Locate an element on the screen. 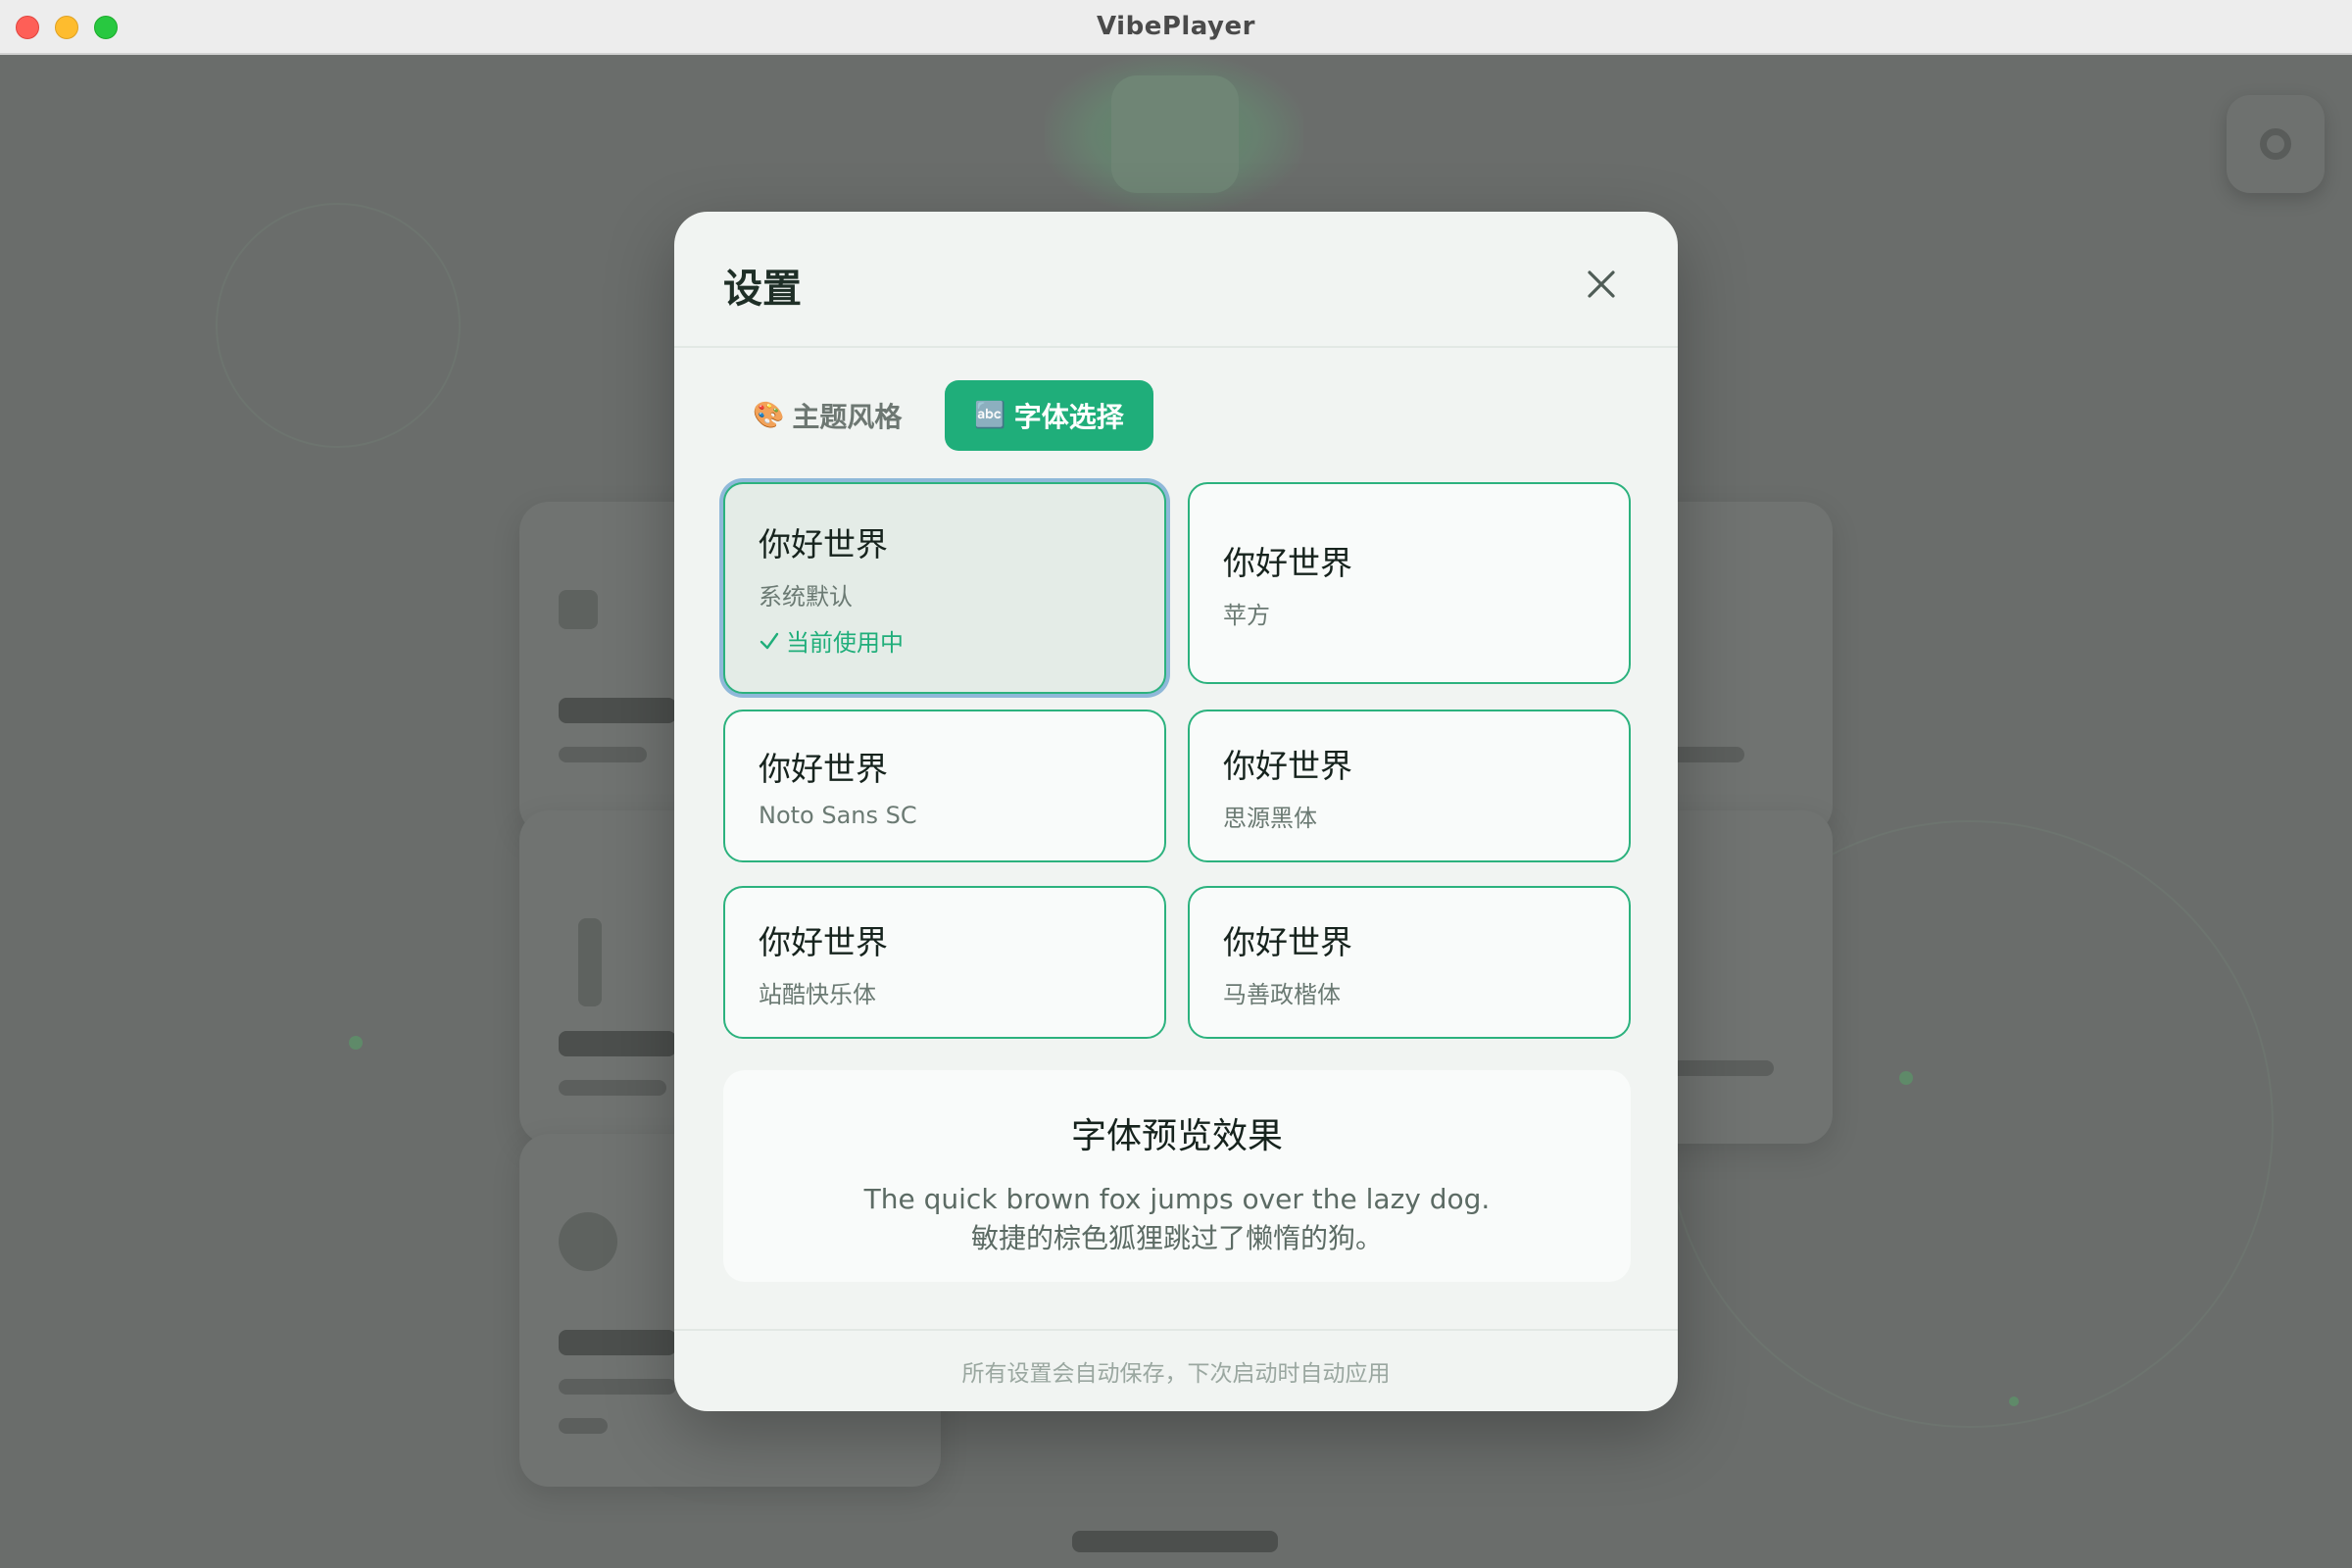 This screenshot has width=2352, height=1568. font-option-system-default: 你好世界 系统默认 当前使用中 is located at coordinates (944, 588).